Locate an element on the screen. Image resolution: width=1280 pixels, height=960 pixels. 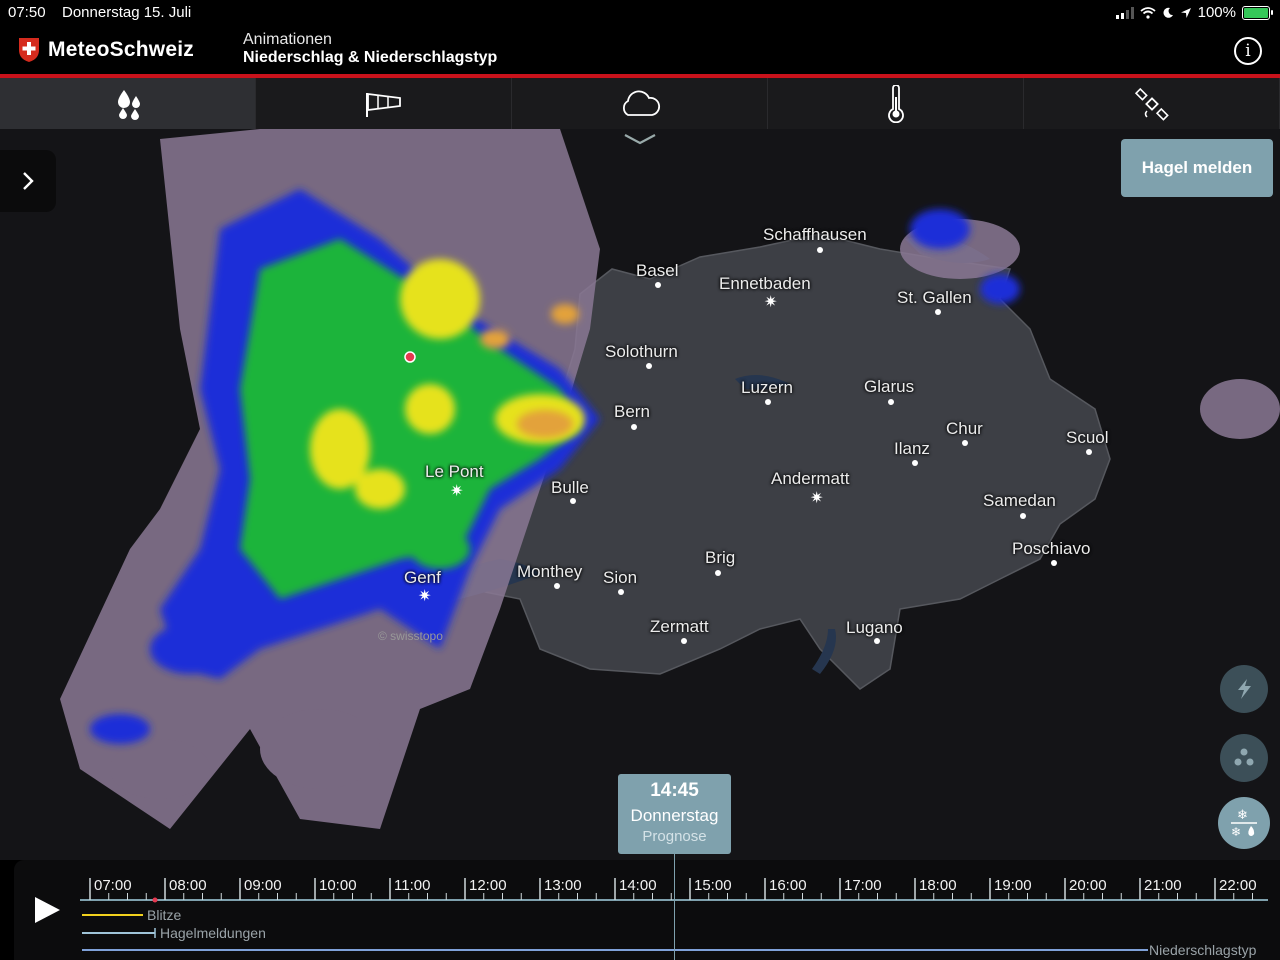
hail-layer-button is located at coordinates (1244, 758).